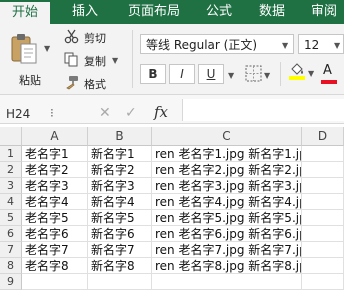  I want to click on paint-bucket-icon, so click(297, 71).